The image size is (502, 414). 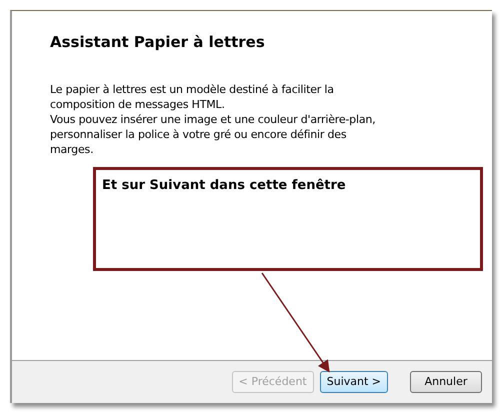 I want to click on dialog-button: Annuler, so click(x=446, y=382).